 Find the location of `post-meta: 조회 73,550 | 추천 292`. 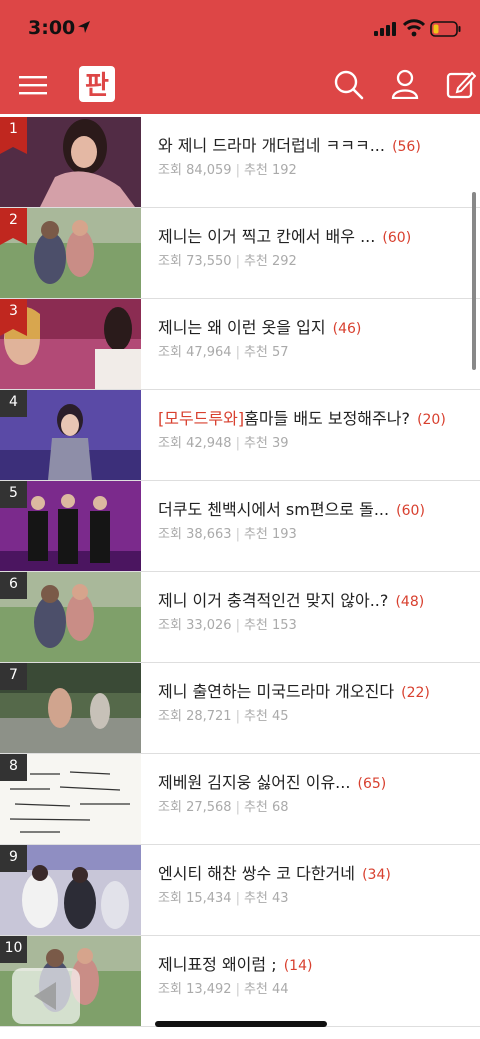

post-meta: 조회 73,550 | 추천 292 is located at coordinates (227, 259).